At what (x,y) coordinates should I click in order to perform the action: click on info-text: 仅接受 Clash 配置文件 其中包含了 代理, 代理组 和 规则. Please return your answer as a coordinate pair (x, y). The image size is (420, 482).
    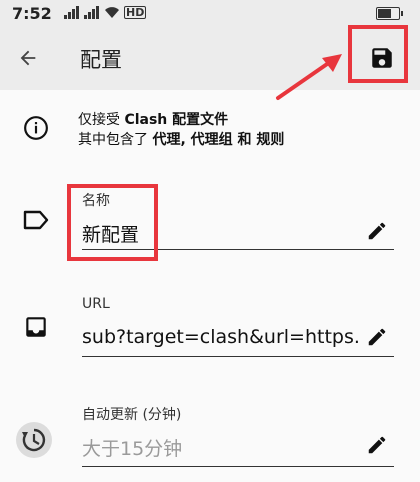
    Looking at the image, I should click on (181, 130).